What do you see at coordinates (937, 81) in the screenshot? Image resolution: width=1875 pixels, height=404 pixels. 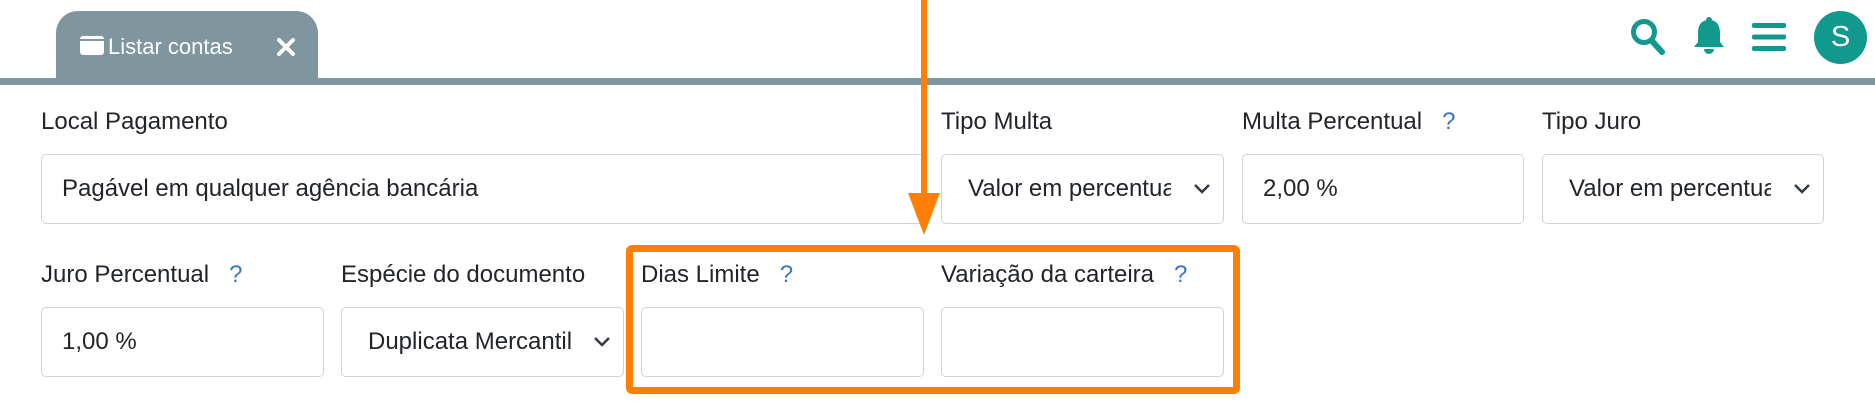 I see `header-divider` at bounding box center [937, 81].